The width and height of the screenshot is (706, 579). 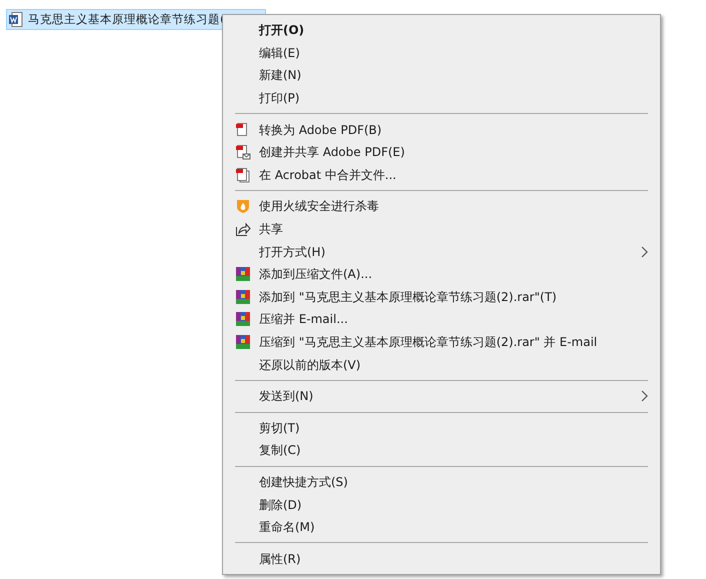 I want to click on menu-item: 重命名(M), so click(x=441, y=527).